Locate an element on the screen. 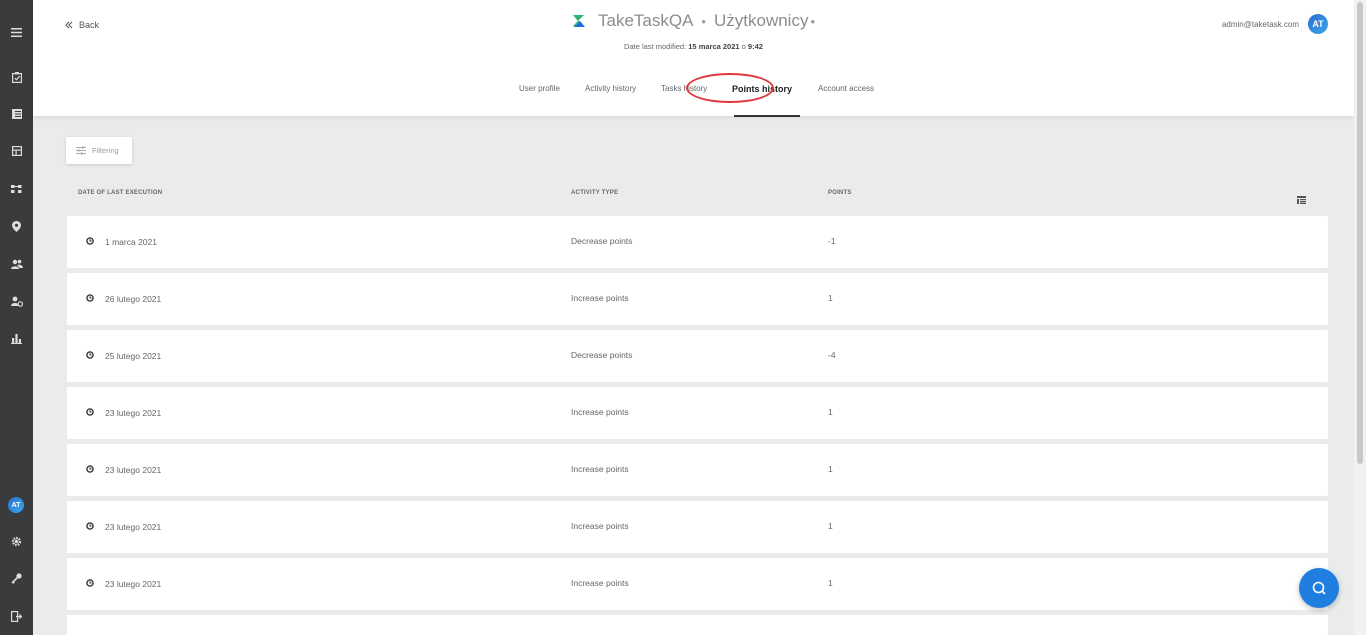  user-email: admin@taketask.com is located at coordinates (1260, 24).